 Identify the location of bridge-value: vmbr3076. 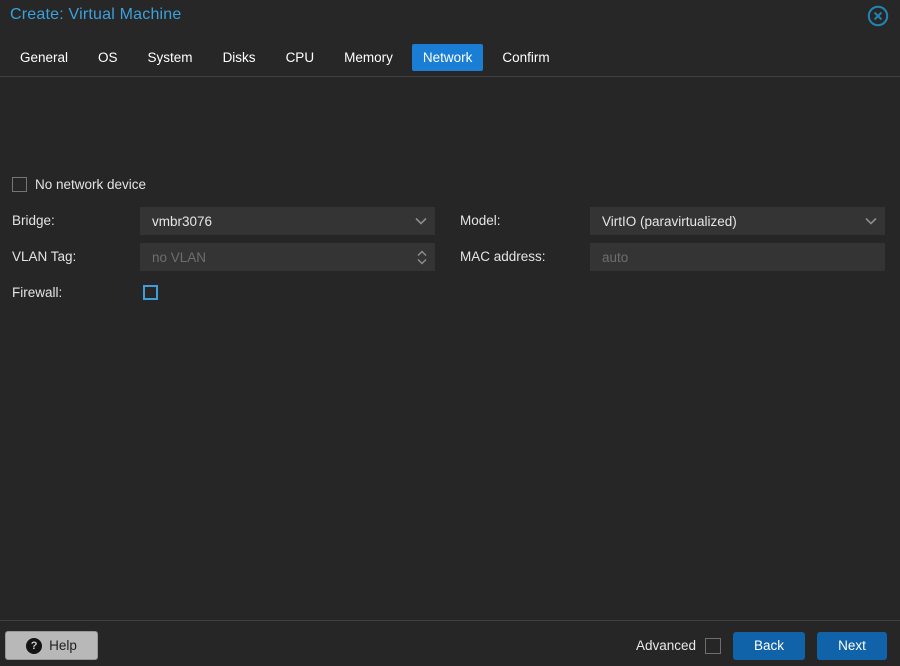
(182, 221).